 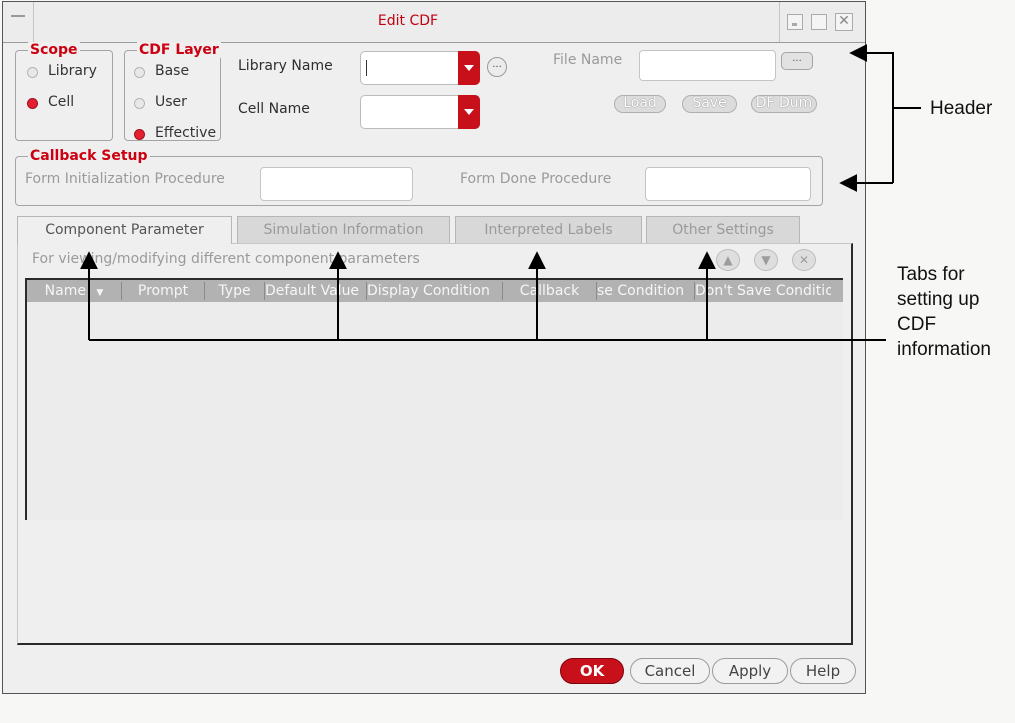 I want to click on tabs-annotation-line3: CDF, so click(x=917, y=324).